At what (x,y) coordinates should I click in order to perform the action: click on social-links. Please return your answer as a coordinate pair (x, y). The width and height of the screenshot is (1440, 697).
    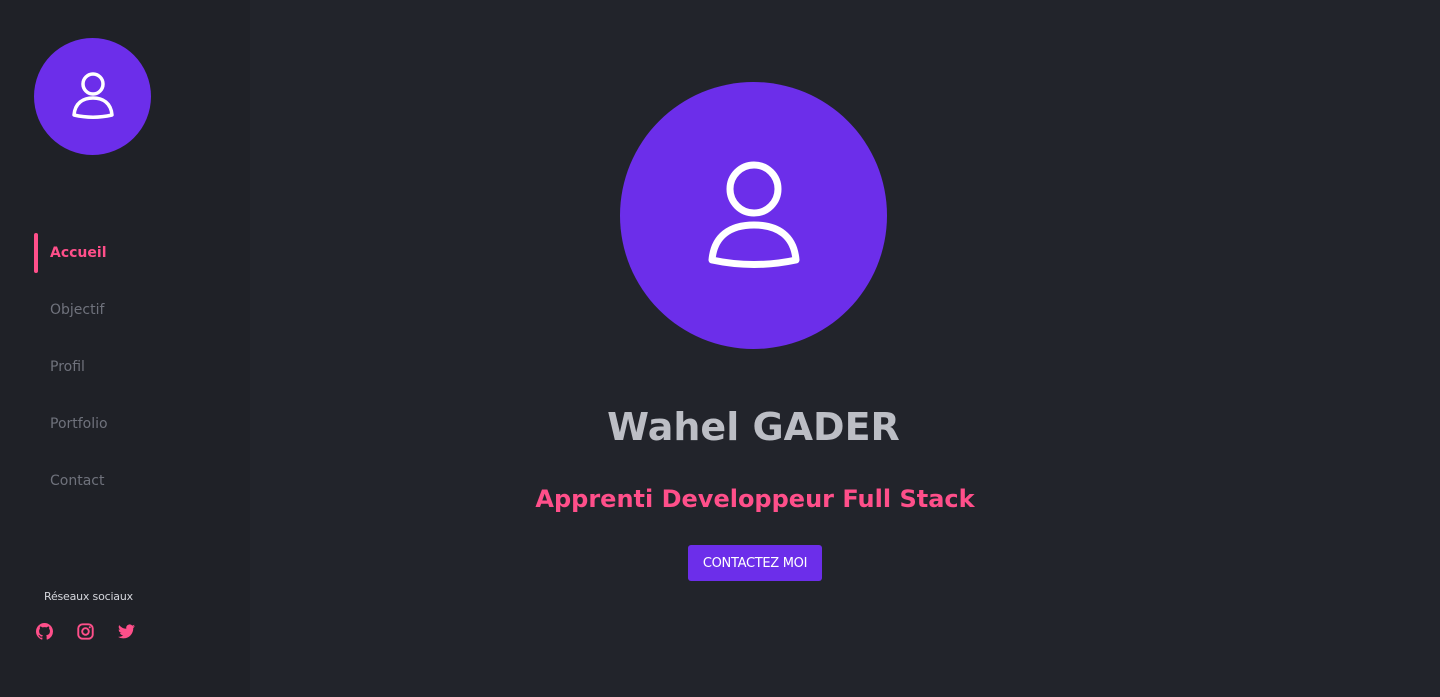
    Looking at the image, I should click on (85, 631).